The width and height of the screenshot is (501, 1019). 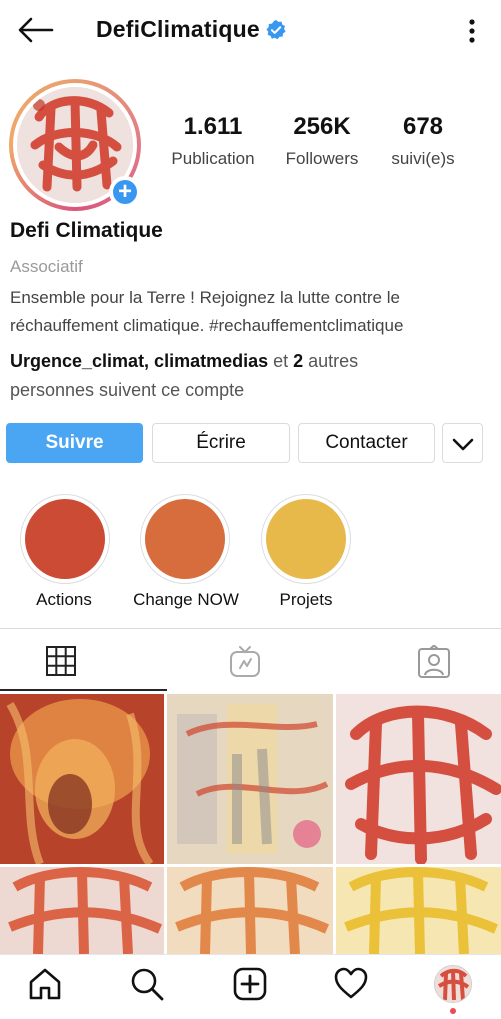 I want to click on igtv-icon, so click(x=245, y=662).